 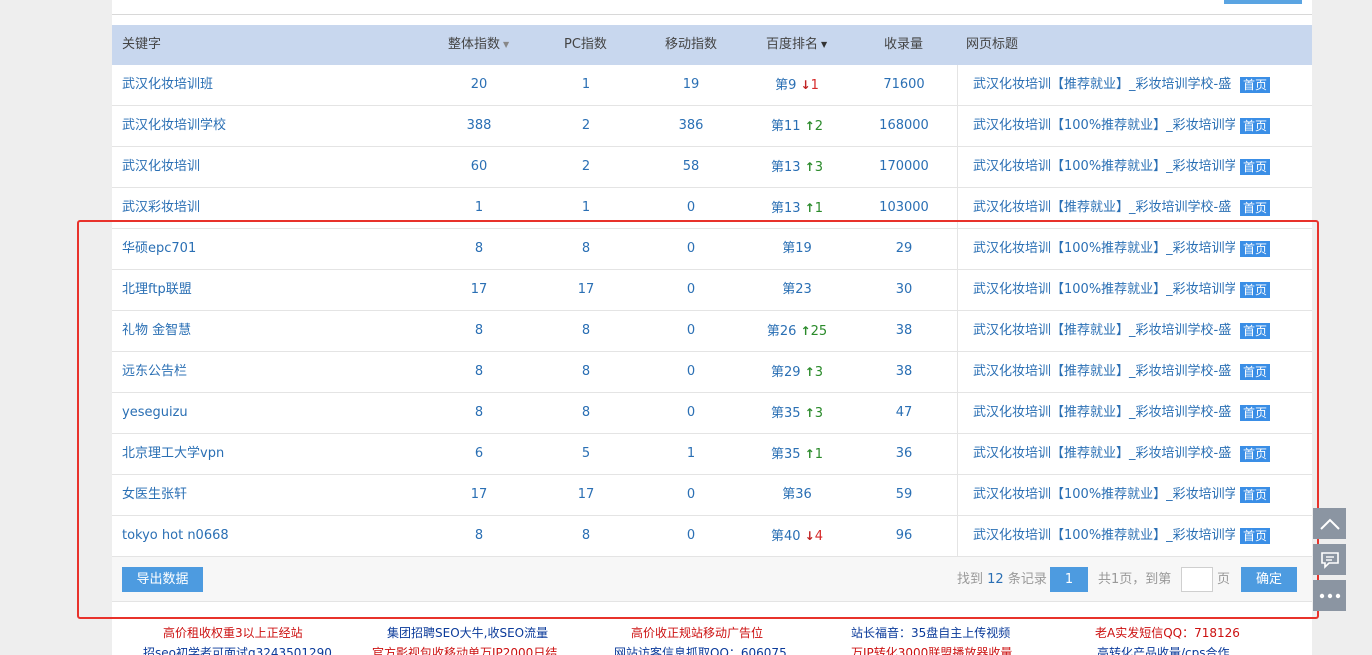 I want to click on keyword-link: 北理ftp联盟, so click(x=157, y=290).